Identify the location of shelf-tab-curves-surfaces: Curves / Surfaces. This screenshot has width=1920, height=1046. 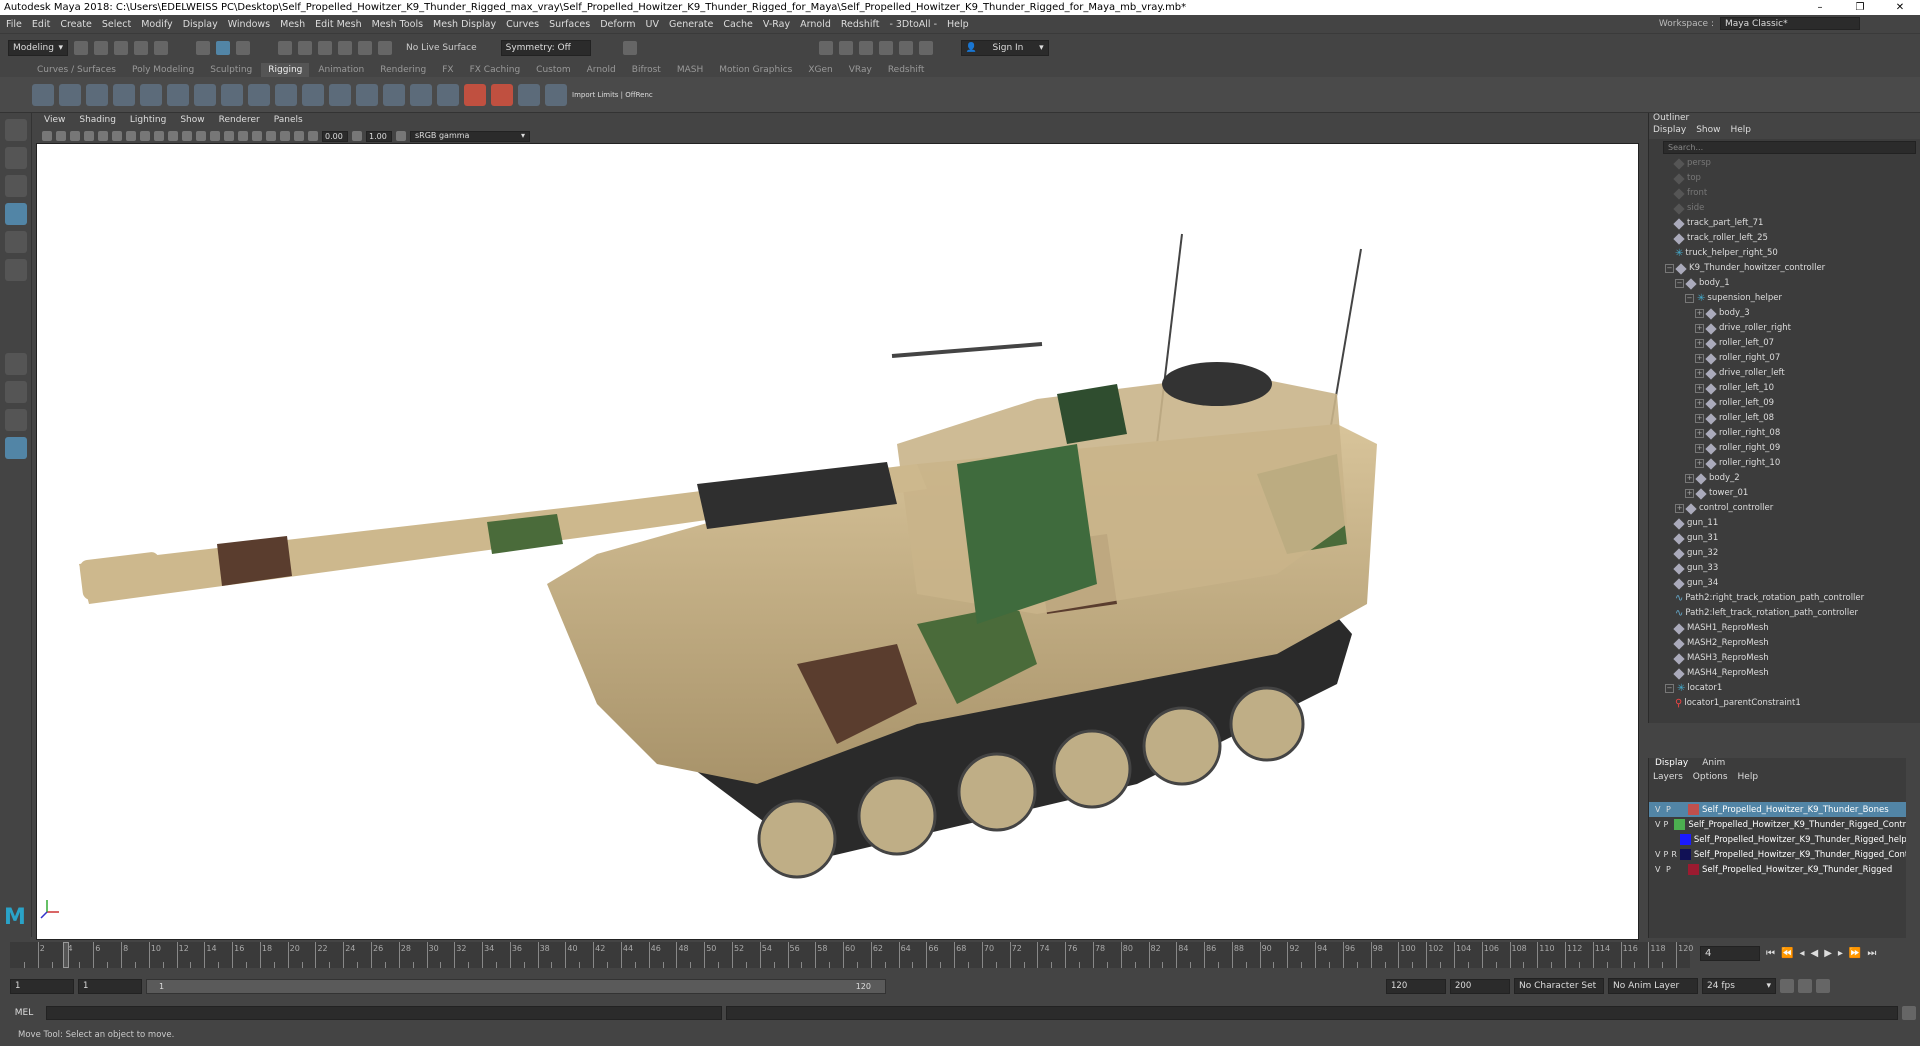
(76, 70).